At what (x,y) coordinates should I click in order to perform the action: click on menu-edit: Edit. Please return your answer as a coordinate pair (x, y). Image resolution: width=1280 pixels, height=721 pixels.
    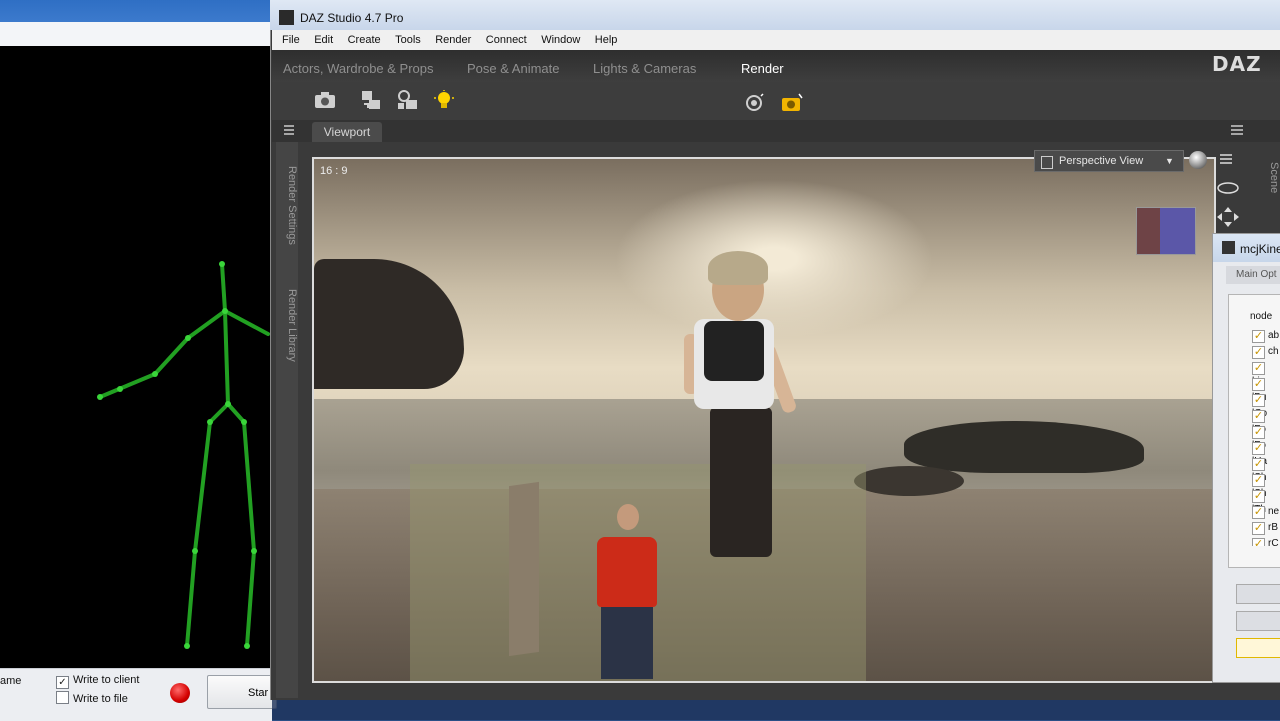
    Looking at the image, I should click on (323, 40).